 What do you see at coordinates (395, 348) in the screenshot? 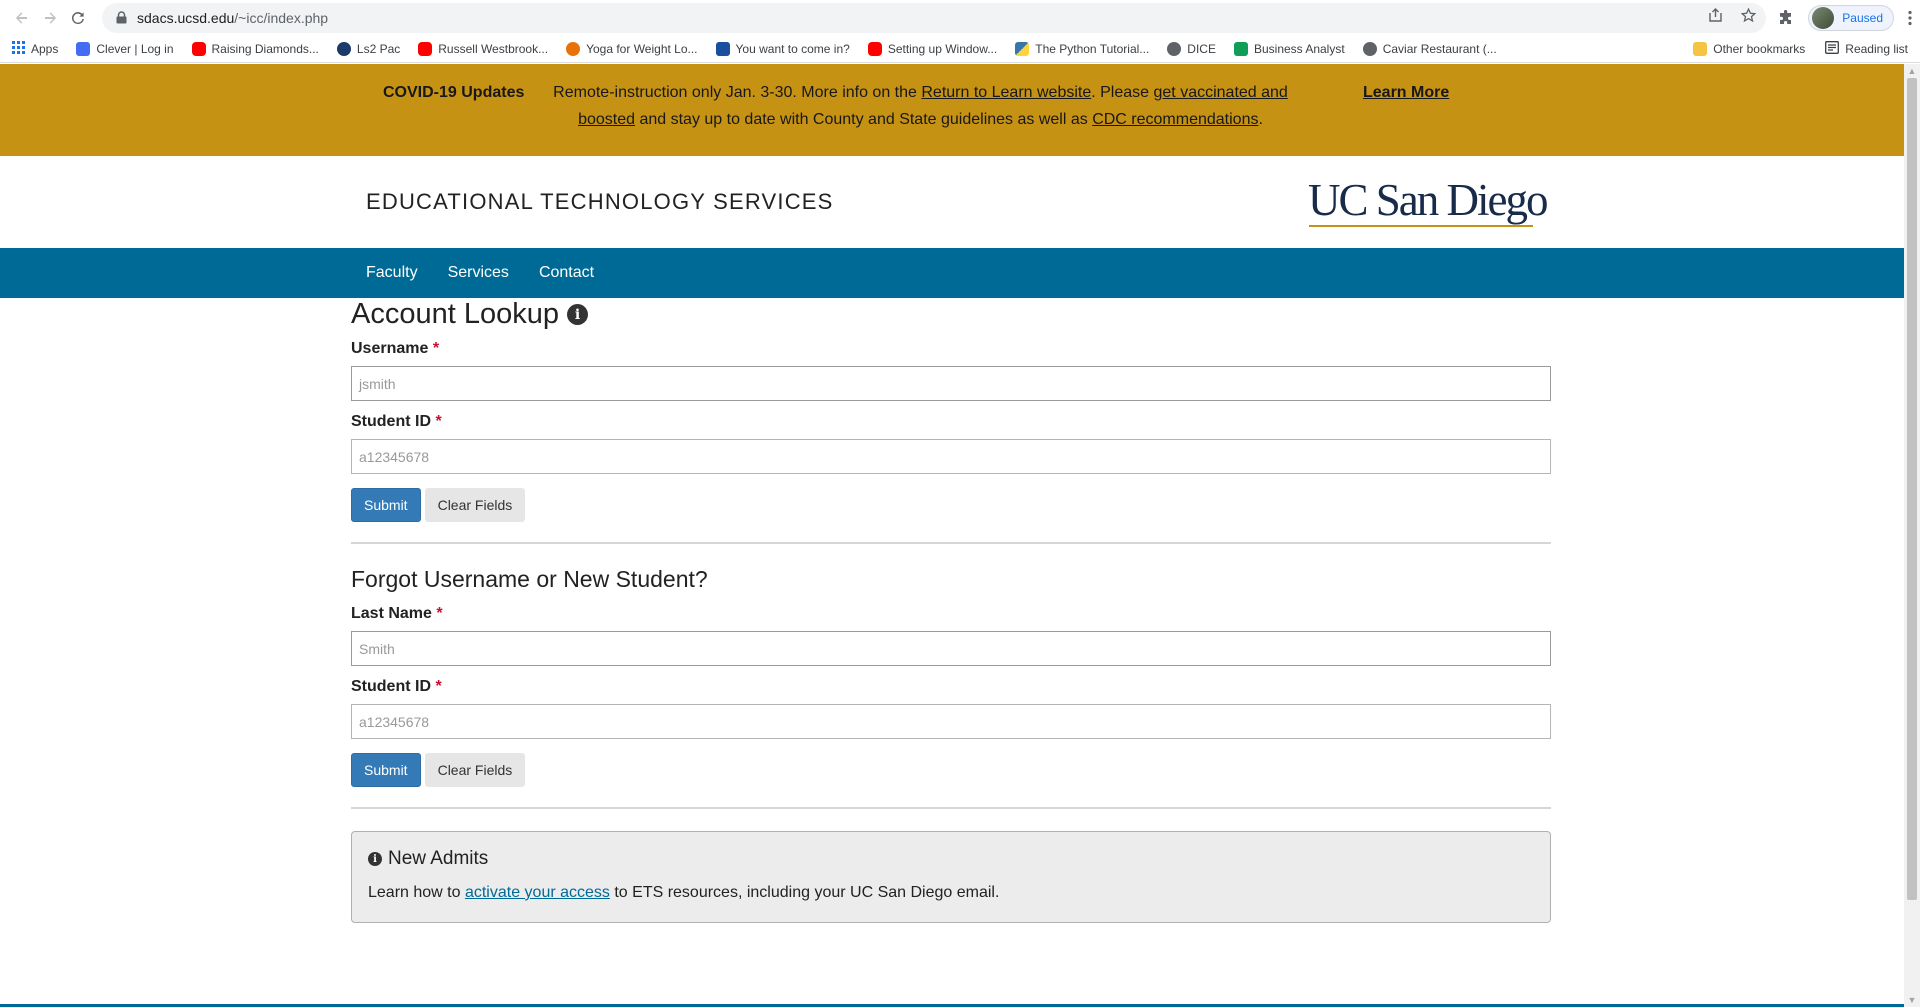
I see `username-label: Username *` at bounding box center [395, 348].